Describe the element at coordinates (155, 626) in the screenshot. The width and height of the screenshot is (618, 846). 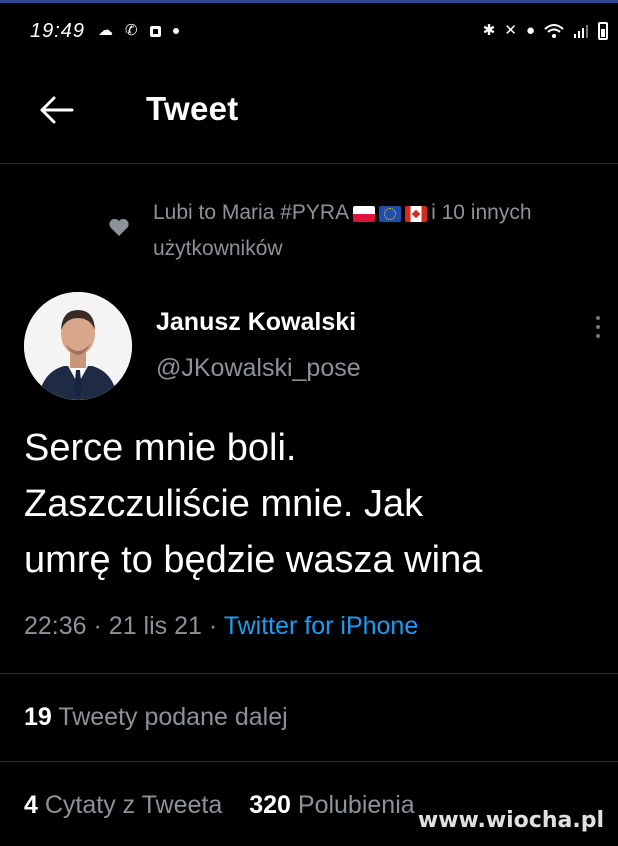
I see `tweet-date: 21 lis 21` at that location.